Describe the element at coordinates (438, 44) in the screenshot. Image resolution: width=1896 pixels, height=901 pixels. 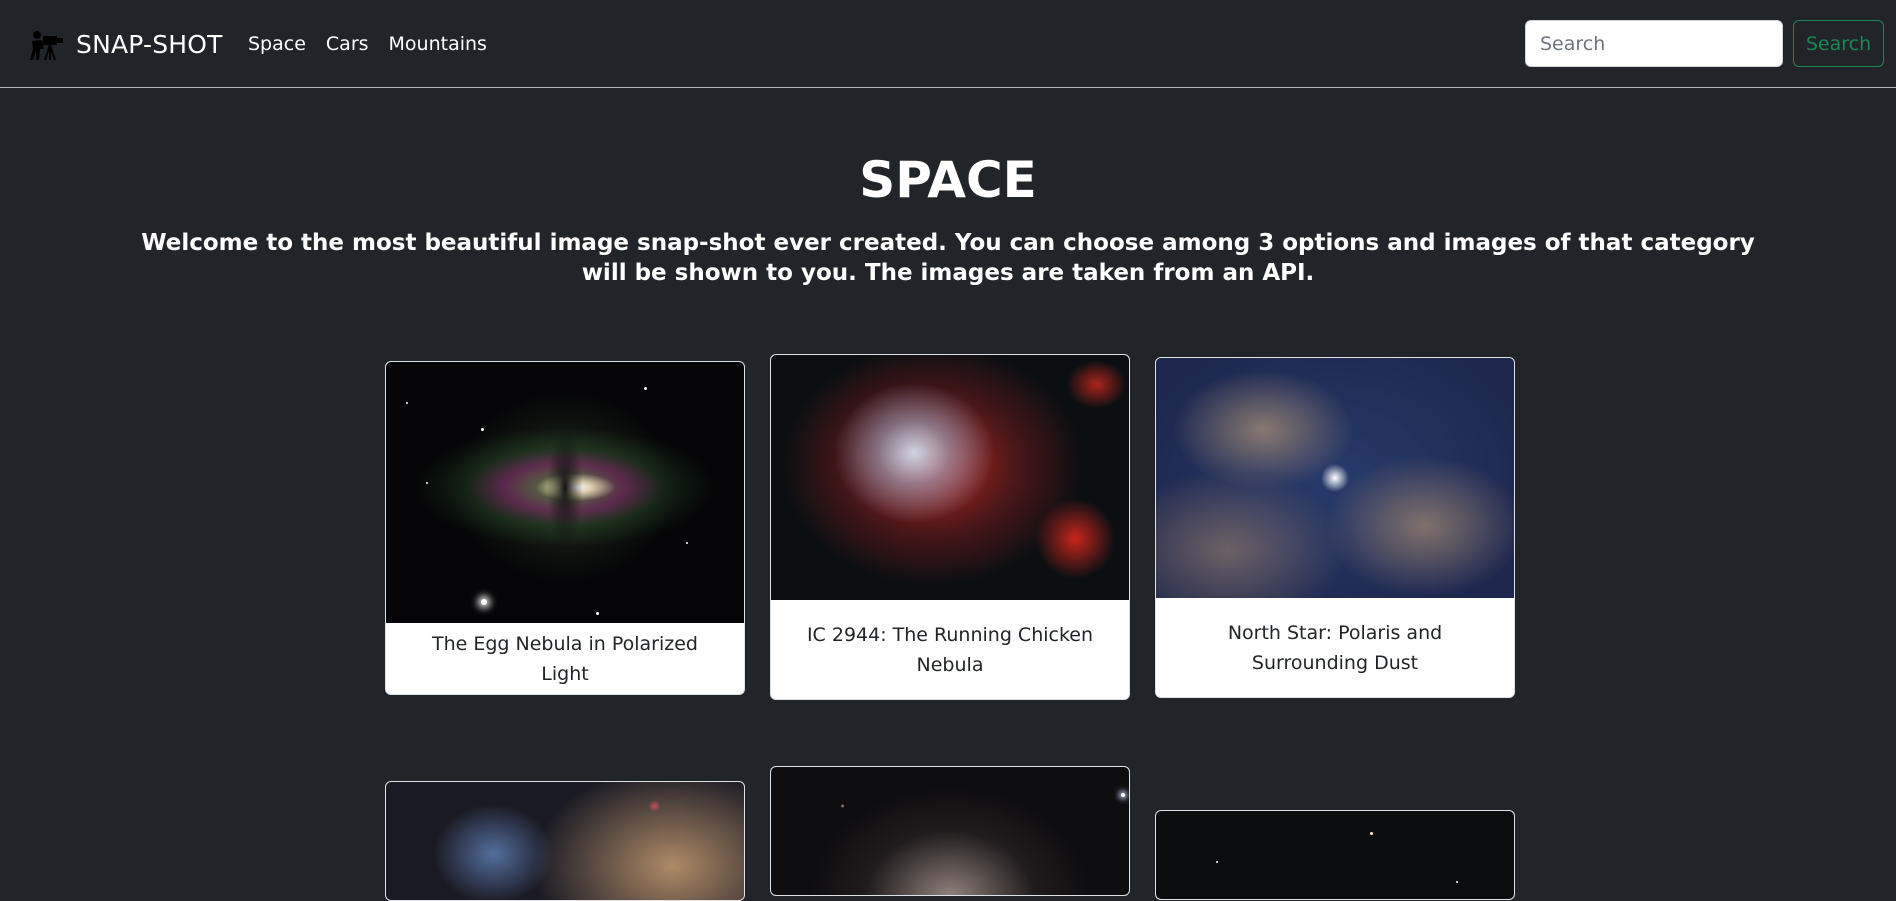
I see `nav-link-mountains: Mountains` at that location.